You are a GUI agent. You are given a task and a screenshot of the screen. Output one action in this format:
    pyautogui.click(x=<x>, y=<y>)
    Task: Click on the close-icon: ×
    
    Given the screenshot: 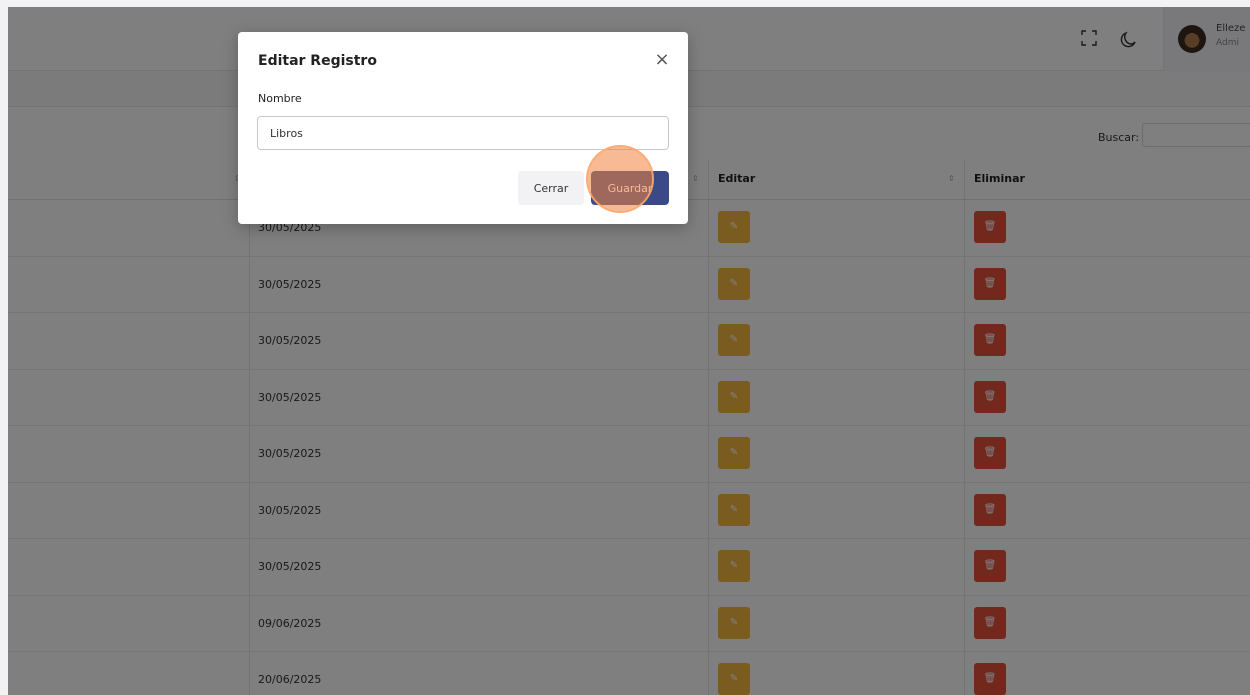 What is the action you would take?
    pyautogui.click(x=662, y=60)
    